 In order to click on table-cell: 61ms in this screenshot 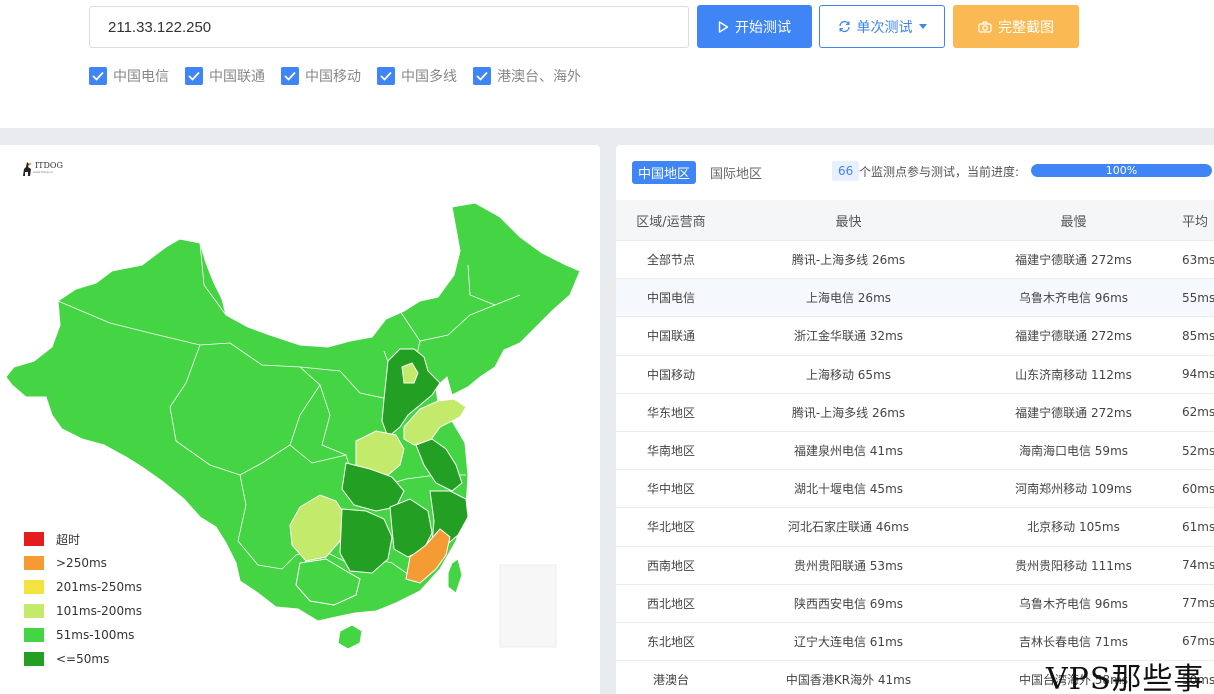, I will do `click(1198, 526)`.